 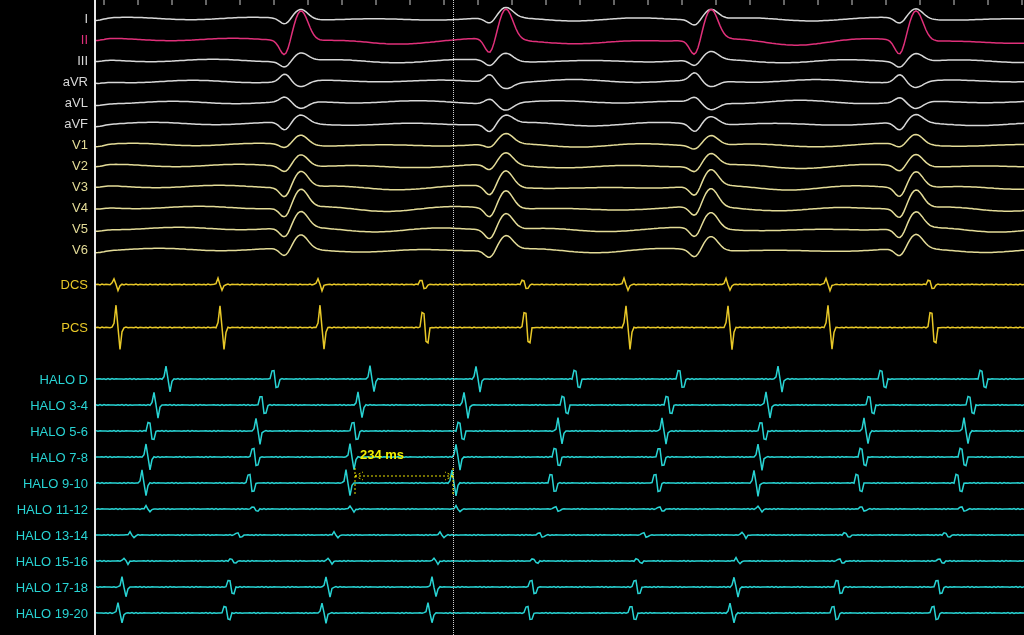 I want to click on channel-label: HALO 9-10, so click(x=55, y=483).